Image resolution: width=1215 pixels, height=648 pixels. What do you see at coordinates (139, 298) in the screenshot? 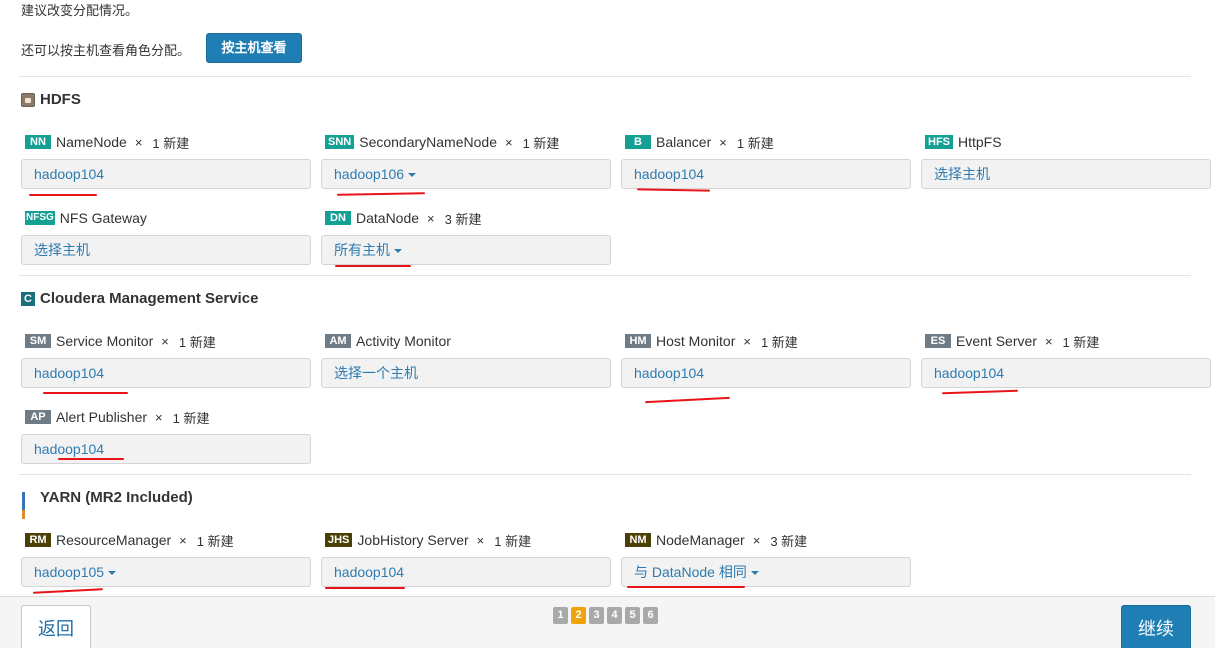
I see `section-cms: C Cloudera Management Service` at bounding box center [139, 298].